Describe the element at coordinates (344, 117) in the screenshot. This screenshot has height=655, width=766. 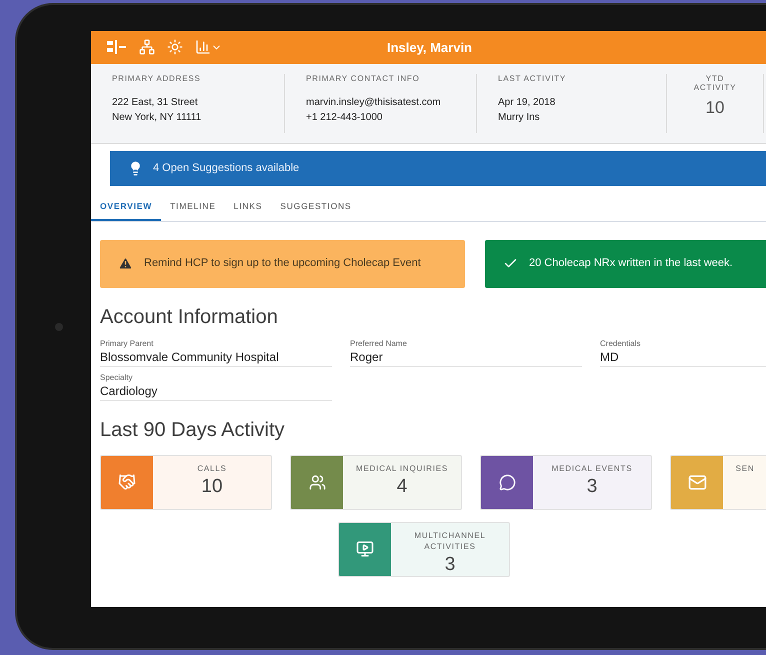
I see `summary-value: +1 212-443-1000` at that location.